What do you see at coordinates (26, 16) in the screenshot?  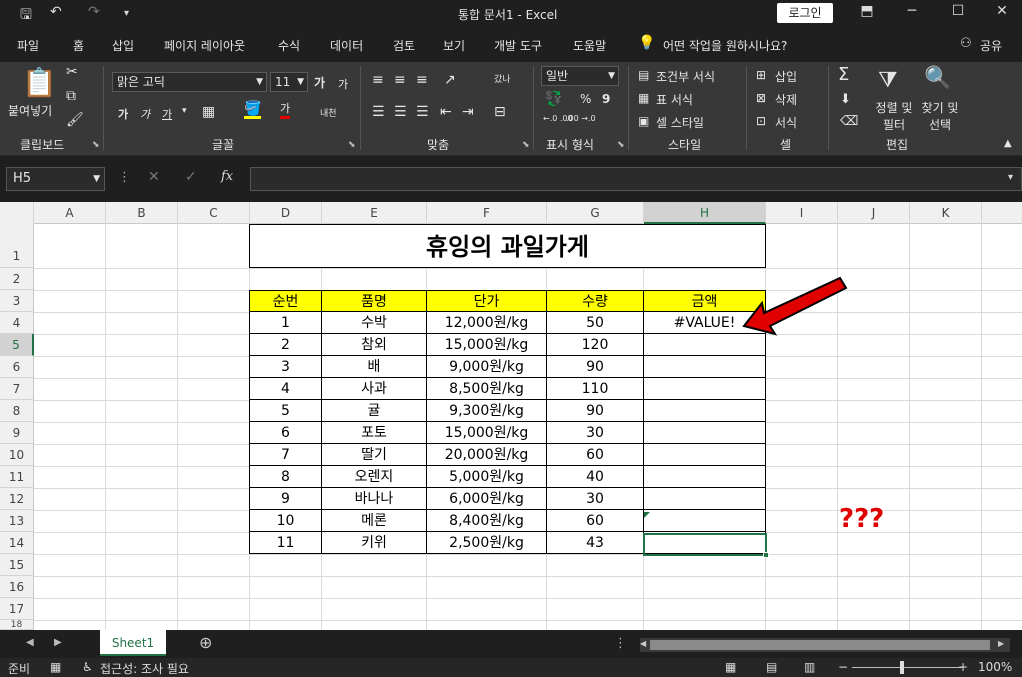 I see `save-icon: 🖫` at bounding box center [26, 16].